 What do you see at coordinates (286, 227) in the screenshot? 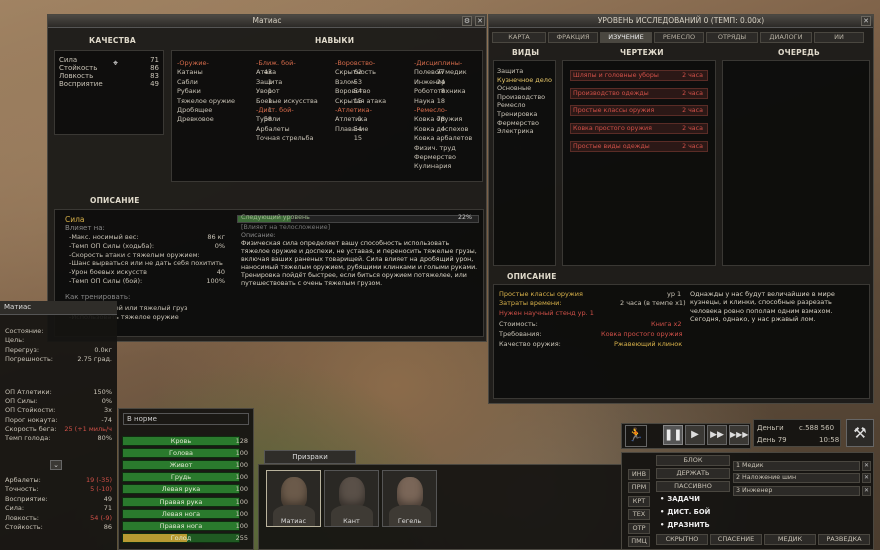
I see `body-note: [Влияет на телосложение]` at bounding box center [286, 227].